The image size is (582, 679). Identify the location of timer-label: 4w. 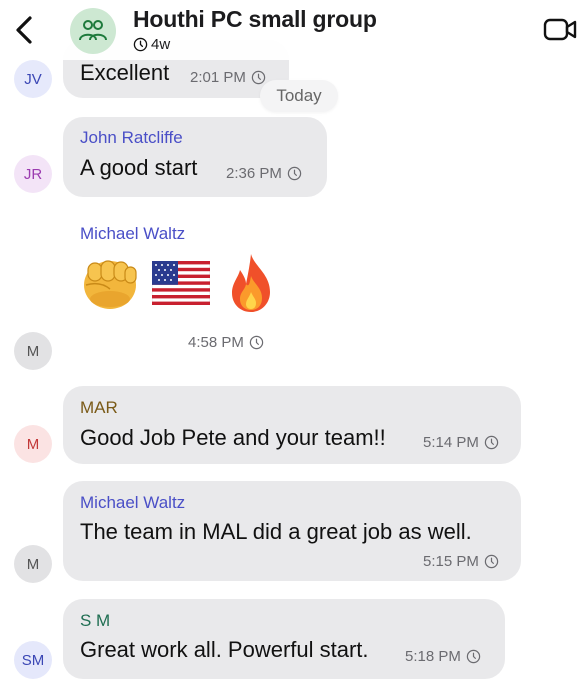
(161, 44).